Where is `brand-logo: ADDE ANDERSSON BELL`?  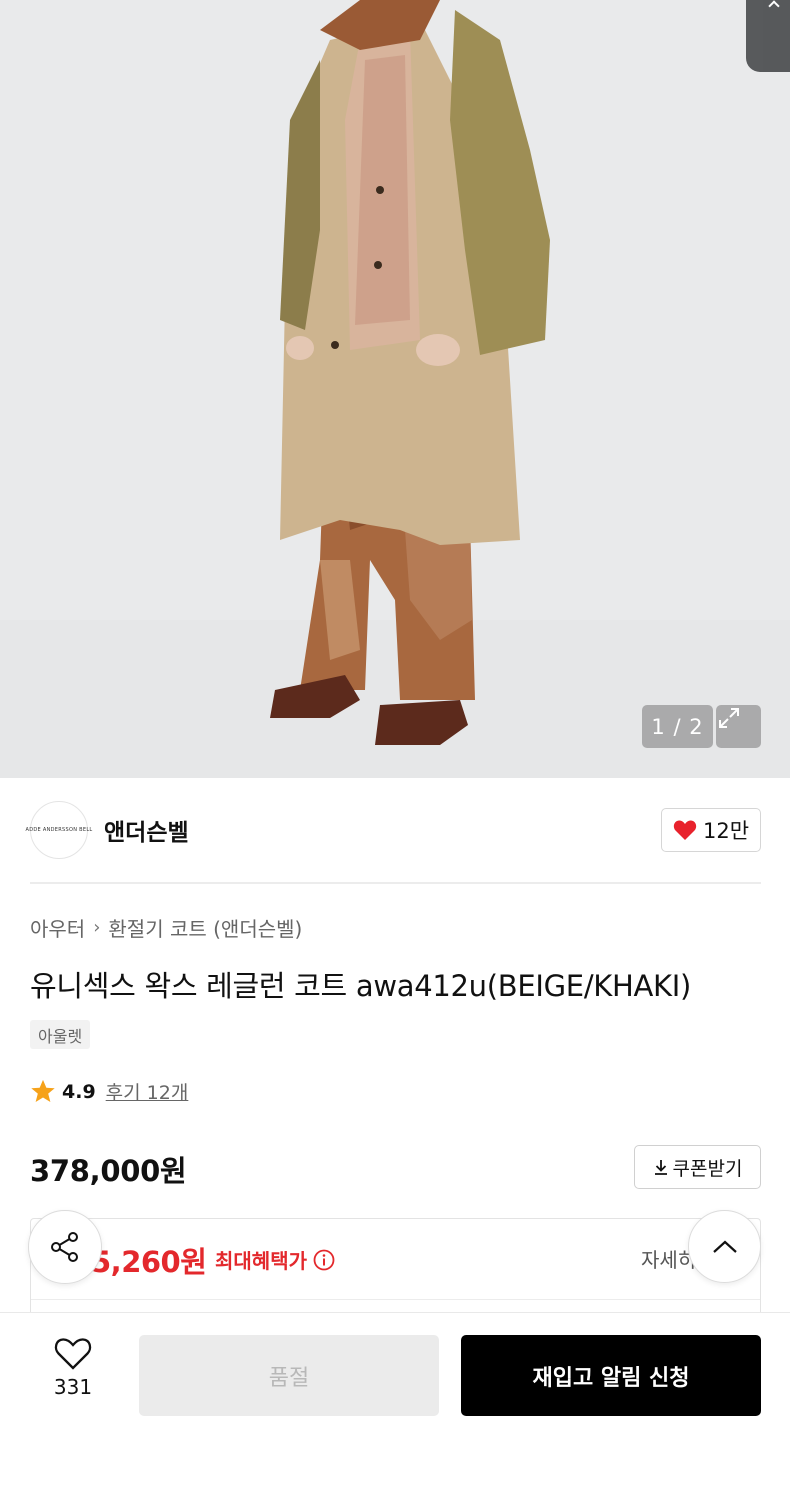 brand-logo: ADDE ANDERSSON BELL is located at coordinates (59, 830).